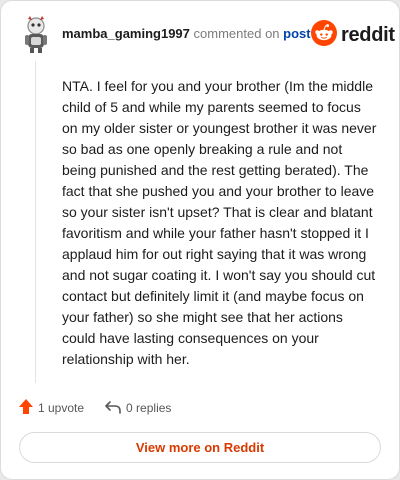 This screenshot has height=480, width=400. I want to click on commented-on-text: commented on, so click(236, 33).